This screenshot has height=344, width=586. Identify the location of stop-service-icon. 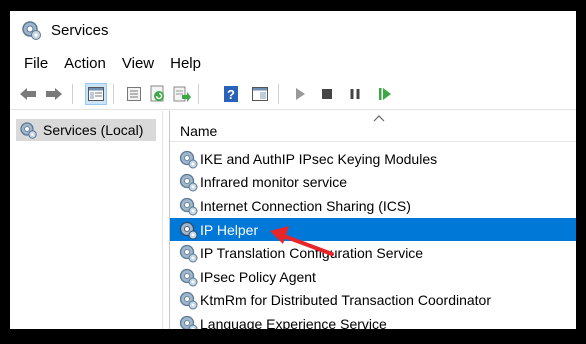
(327, 94).